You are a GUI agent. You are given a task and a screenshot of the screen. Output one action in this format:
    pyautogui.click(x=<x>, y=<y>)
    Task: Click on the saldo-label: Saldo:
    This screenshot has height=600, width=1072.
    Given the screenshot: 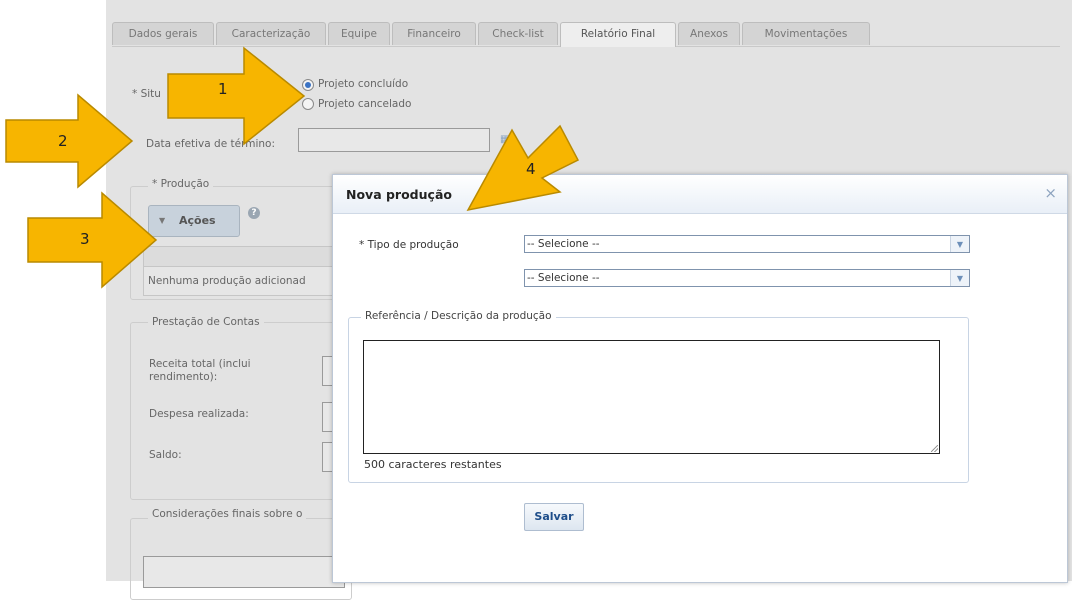 What is the action you would take?
    pyautogui.click(x=165, y=455)
    